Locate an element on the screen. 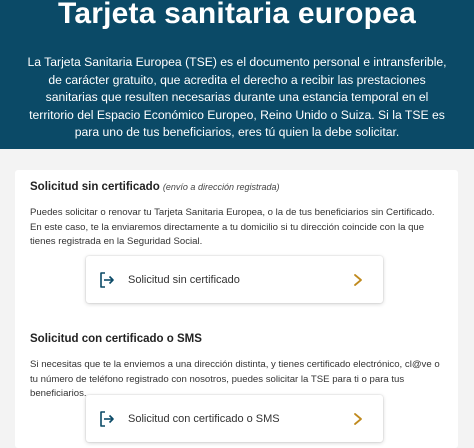 This screenshot has width=474, height=448. action-label: Solicitud sin certificado is located at coordinates (184, 279).